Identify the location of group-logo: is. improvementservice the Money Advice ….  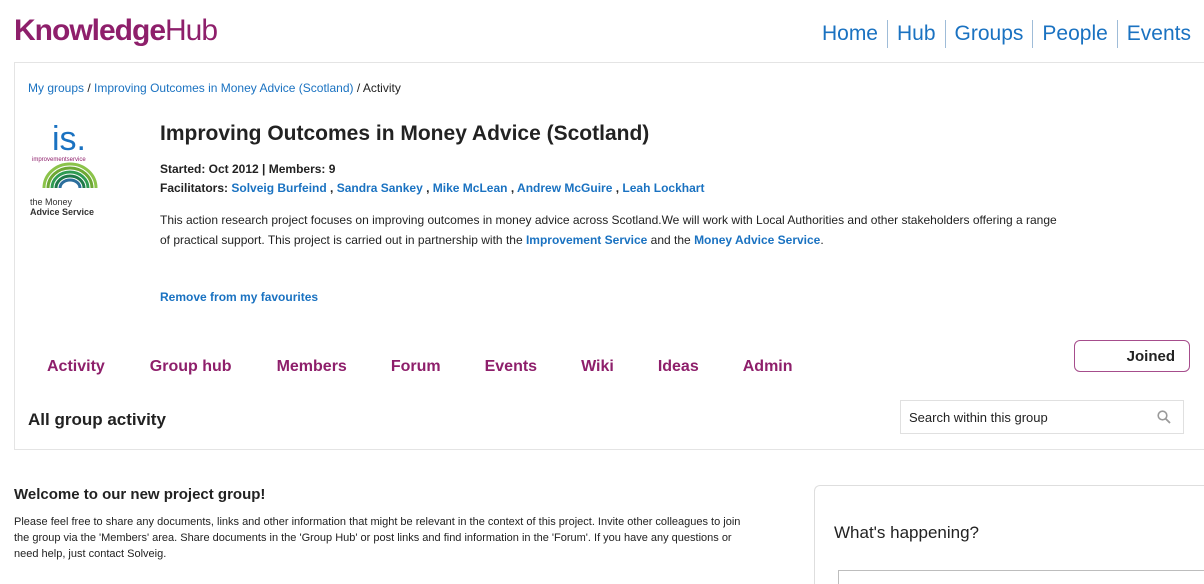
(64, 168).